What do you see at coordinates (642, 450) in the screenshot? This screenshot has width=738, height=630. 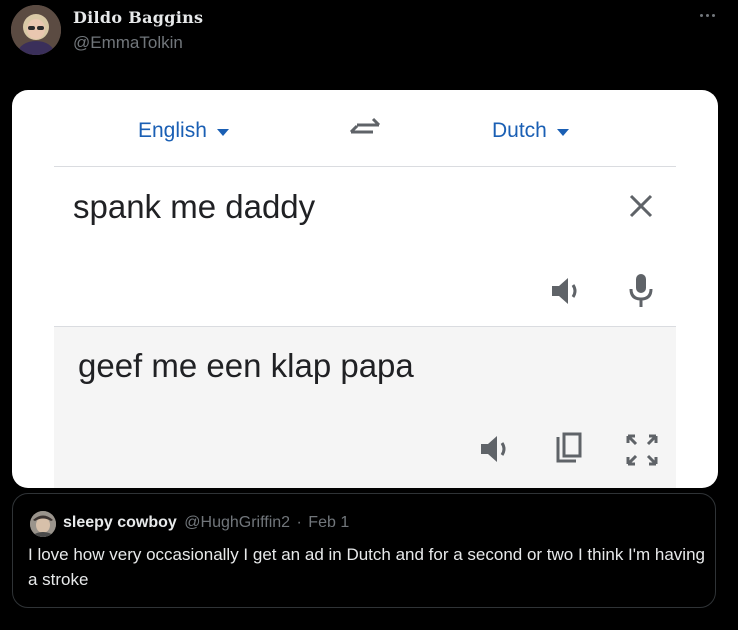 I see `fullscreen-icon` at bounding box center [642, 450].